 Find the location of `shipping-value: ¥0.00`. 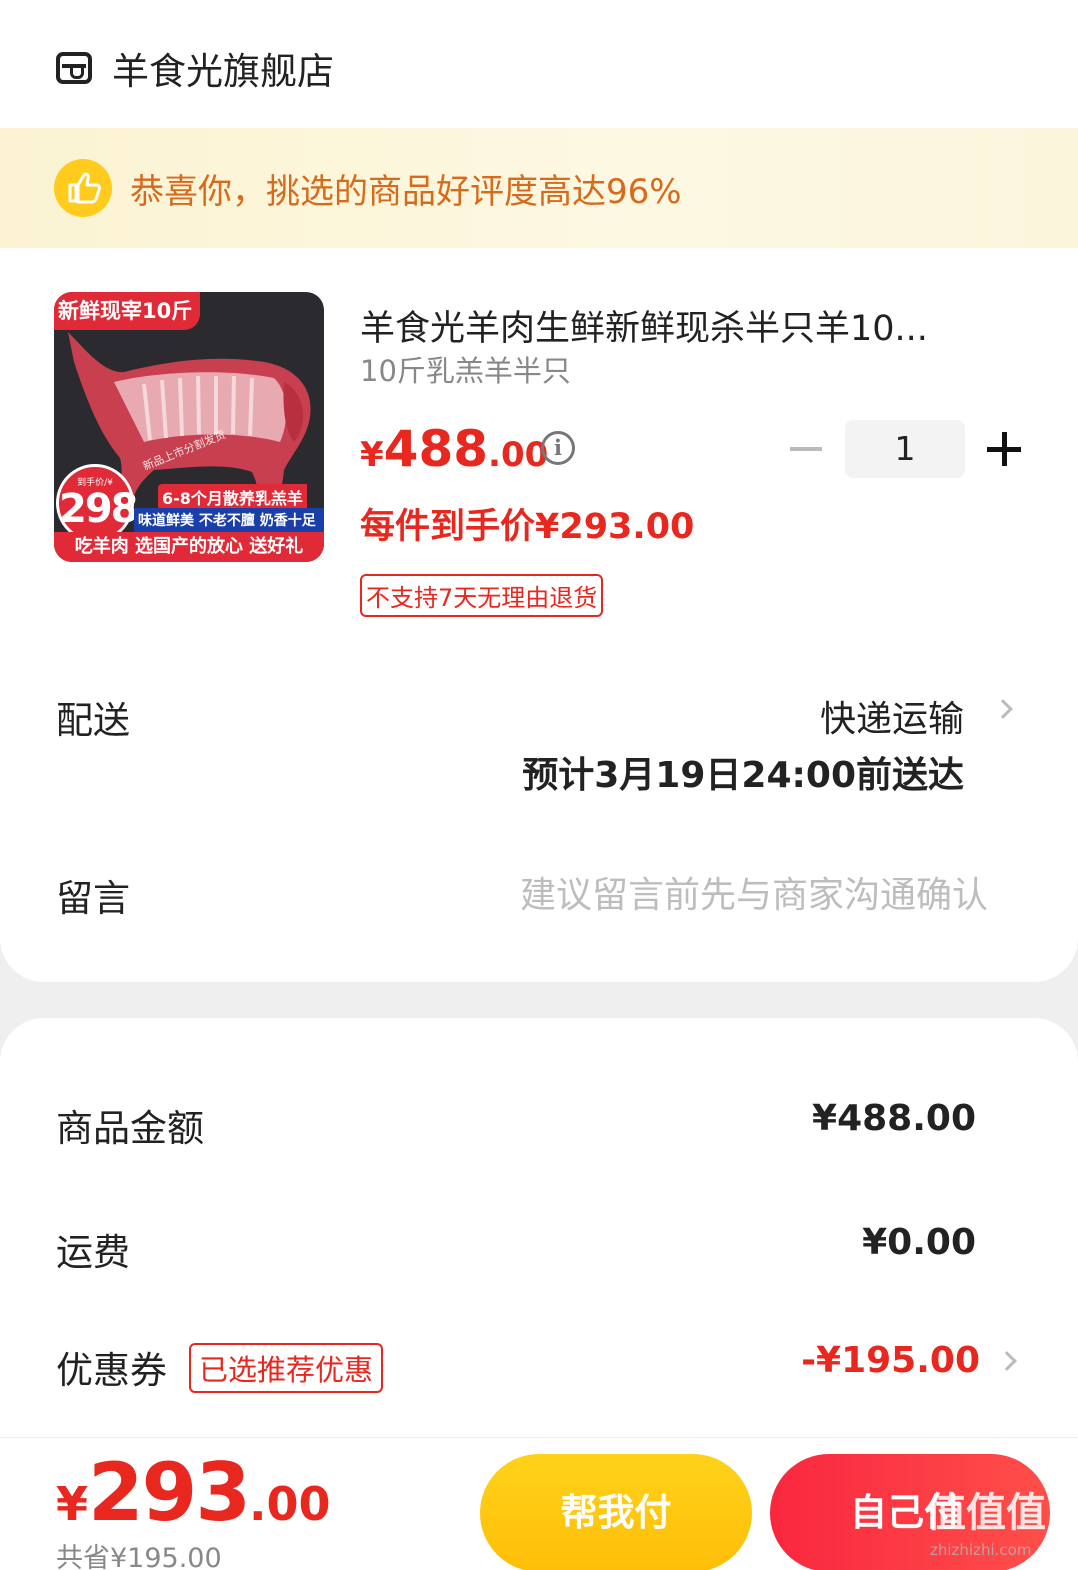

shipping-value: ¥0.00 is located at coordinates (919, 1242).